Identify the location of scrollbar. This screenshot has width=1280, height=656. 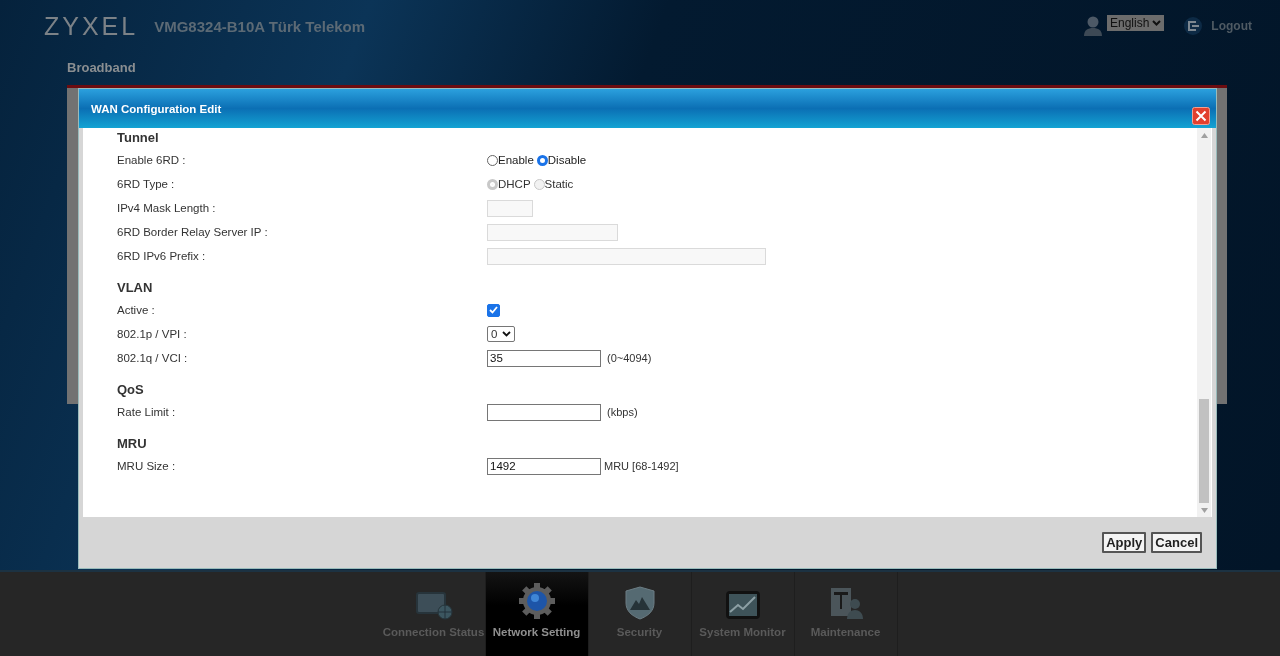
(1204, 322).